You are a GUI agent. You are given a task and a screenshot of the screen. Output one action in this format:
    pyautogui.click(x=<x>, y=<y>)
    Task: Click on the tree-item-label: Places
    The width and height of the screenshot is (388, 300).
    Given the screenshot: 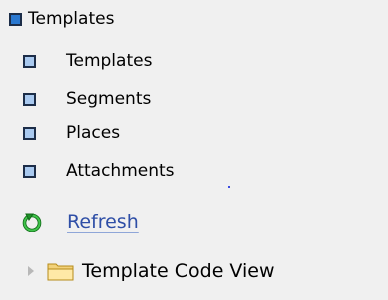 What is the action you would take?
    pyautogui.click(x=93, y=133)
    